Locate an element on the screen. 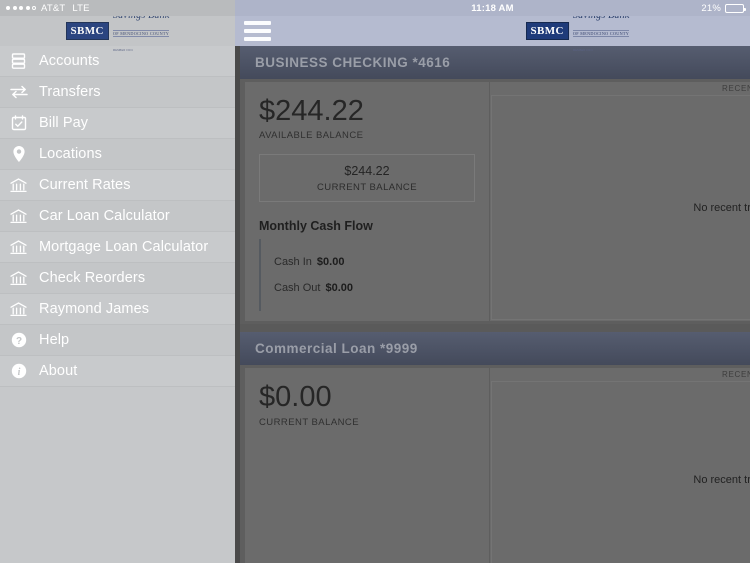  account-summary-panel: $0.00 CURRENT BALANCE is located at coordinates (367, 465).